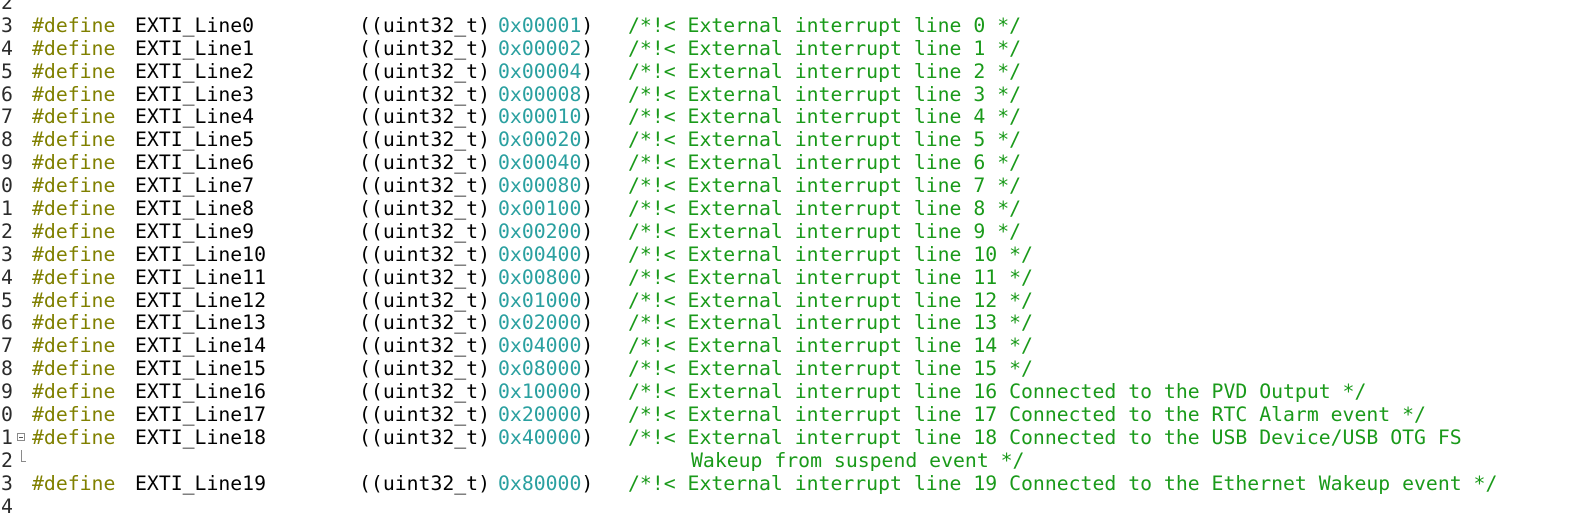  What do you see at coordinates (545, 438) in the screenshot?
I see `hex-value-group: 0x40000)` at bounding box center [545, 438].